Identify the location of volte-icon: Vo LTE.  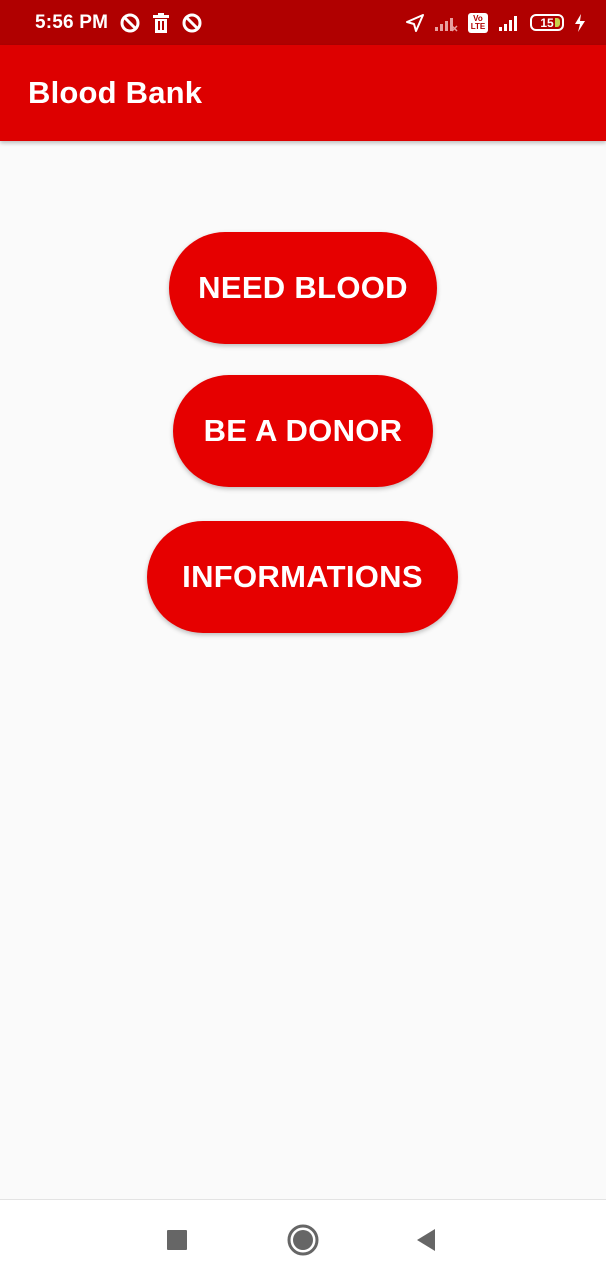
(478, 22).